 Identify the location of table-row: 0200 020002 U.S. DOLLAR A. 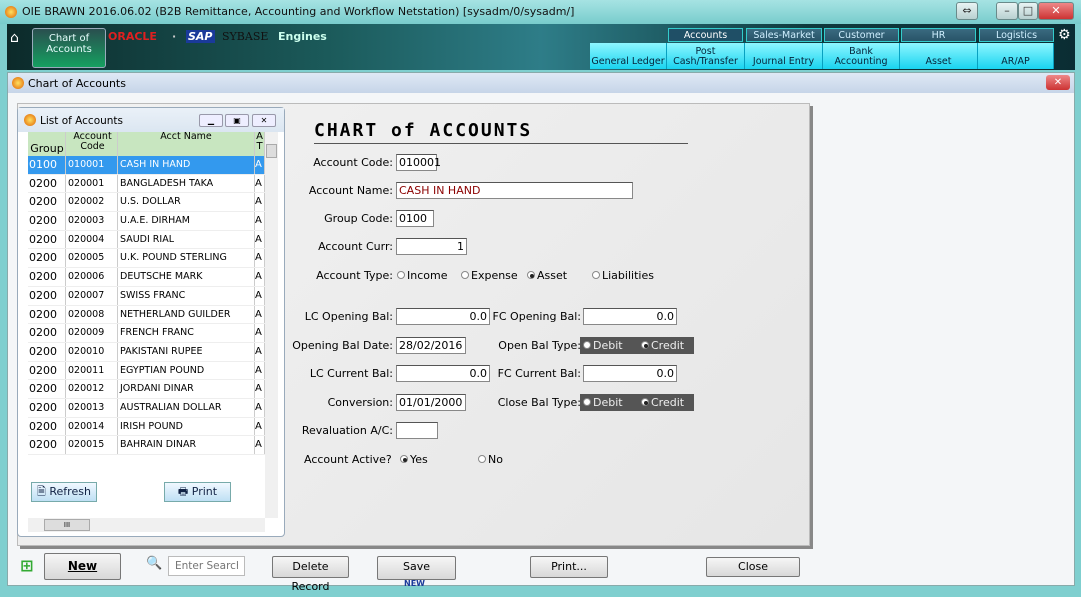
(146, 203).